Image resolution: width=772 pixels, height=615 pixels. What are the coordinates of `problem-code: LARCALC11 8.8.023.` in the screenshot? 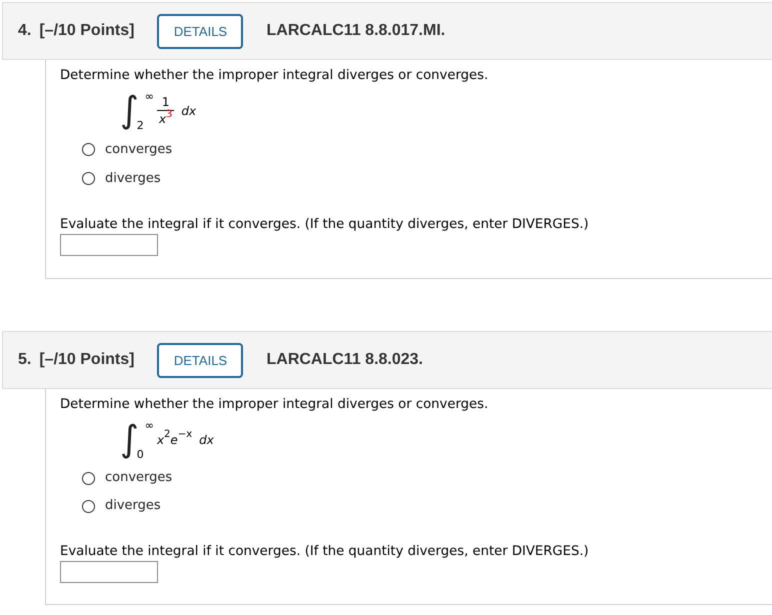 It's located at (344, 360).